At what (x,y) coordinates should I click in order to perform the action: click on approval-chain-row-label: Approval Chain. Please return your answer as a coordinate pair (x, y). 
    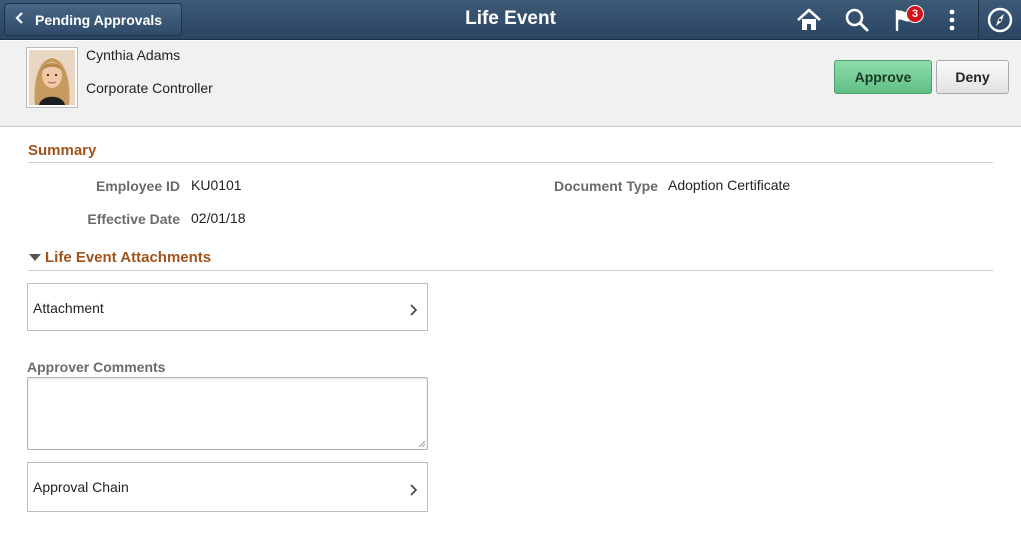
    Looking at the image, I should click on (81, 487).